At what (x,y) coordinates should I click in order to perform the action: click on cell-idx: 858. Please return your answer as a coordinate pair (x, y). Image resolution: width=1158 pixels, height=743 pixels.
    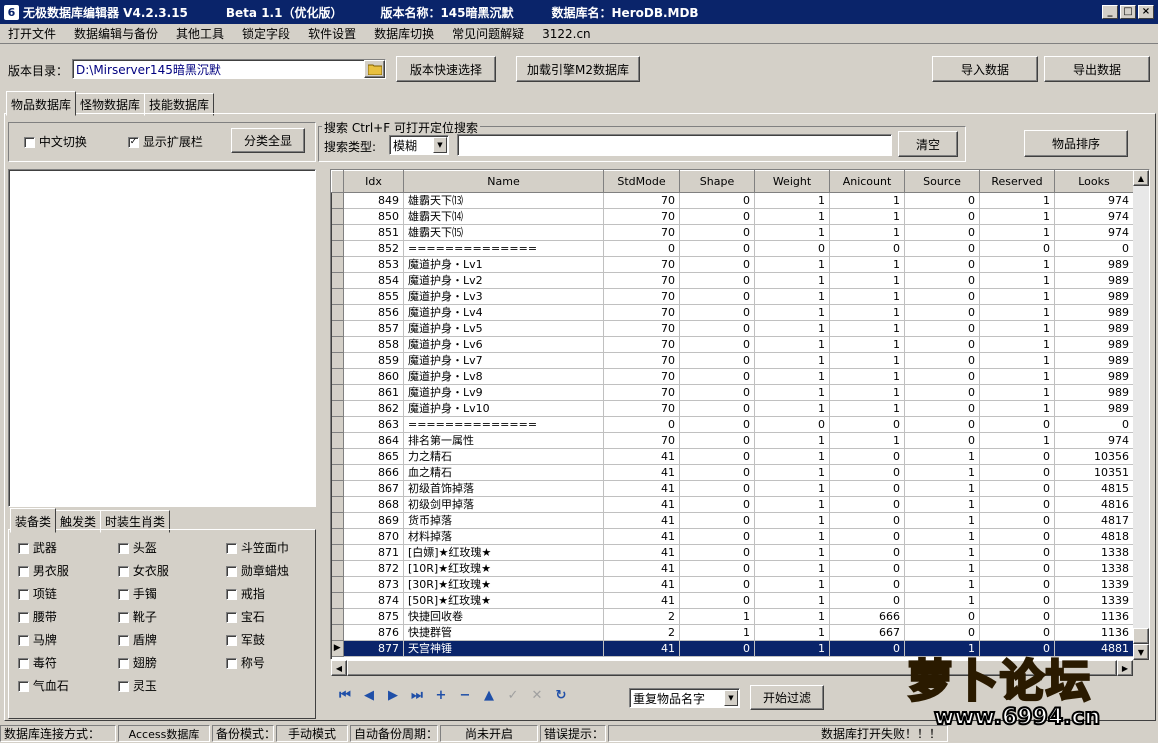
    Looking at the image, I should click on (373, 344).